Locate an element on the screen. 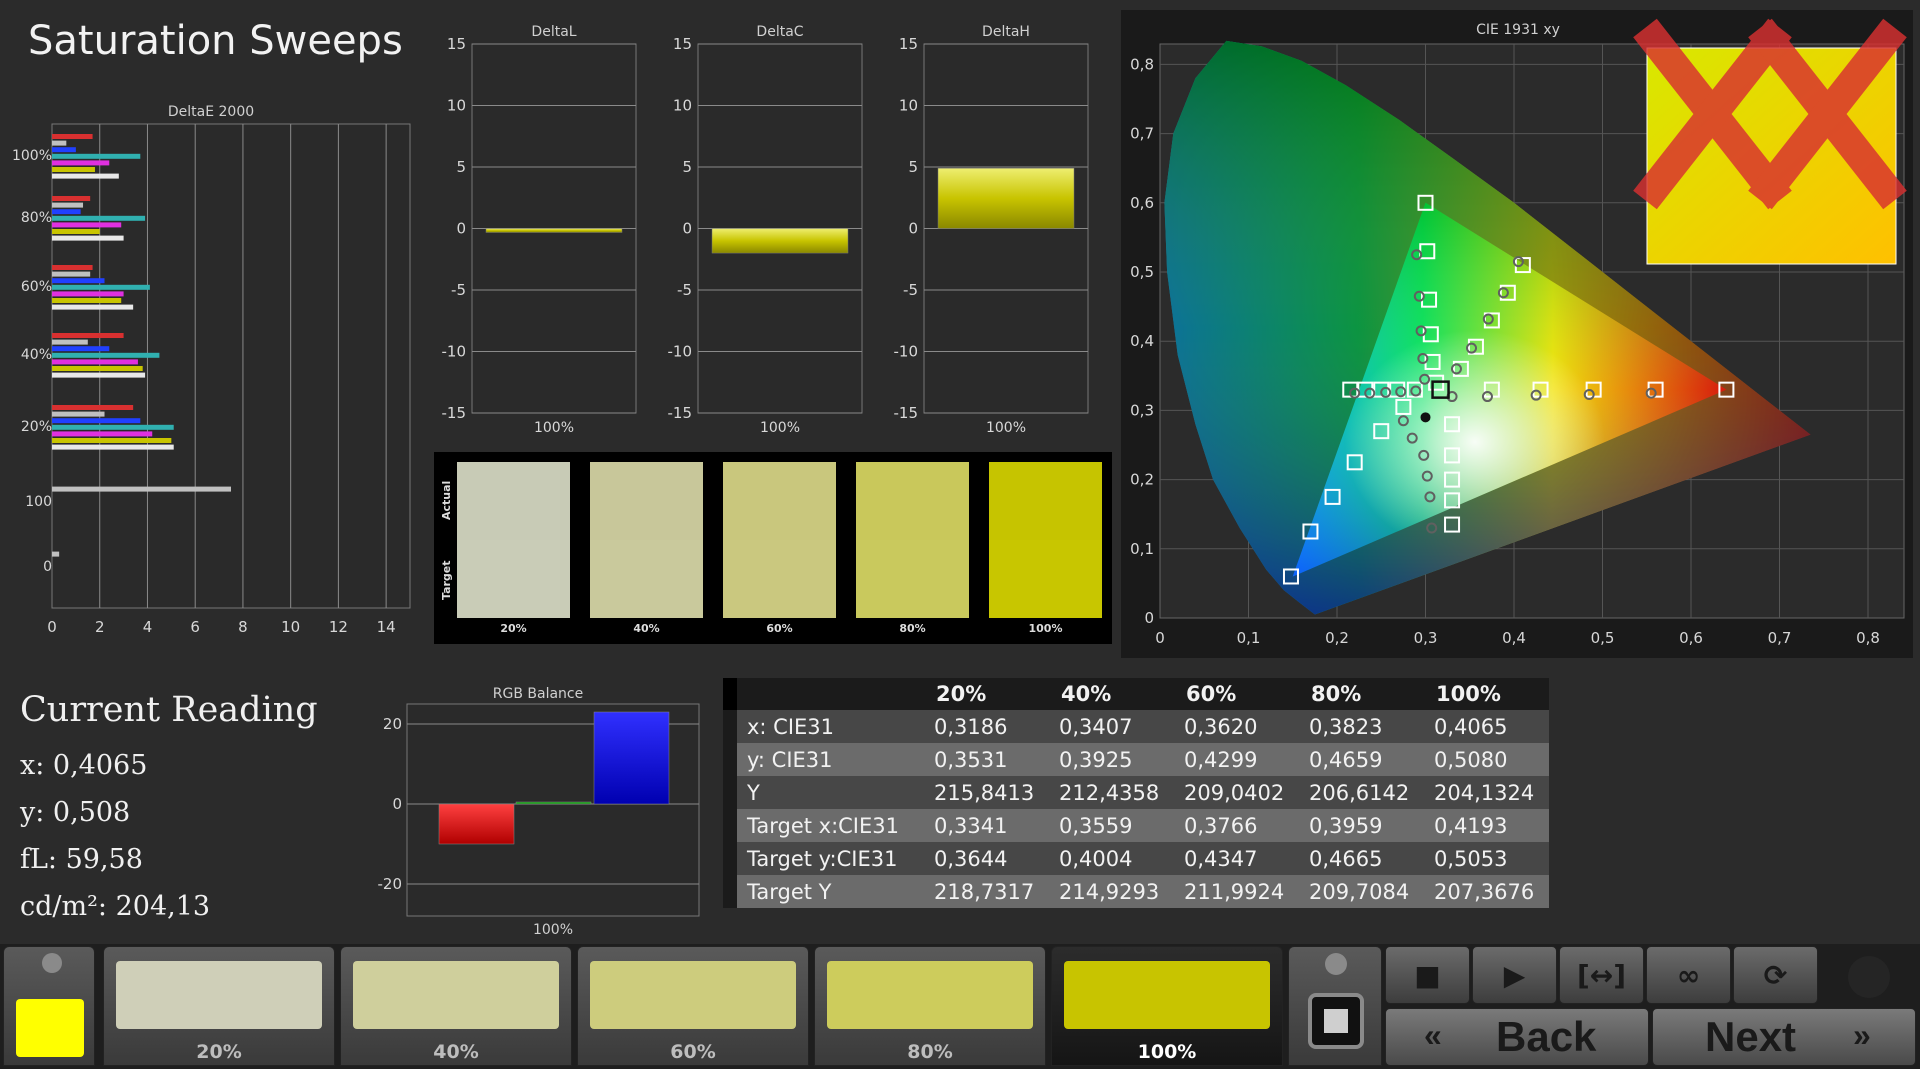  delta-category-label: 100% is located at coordinates (554, 428).